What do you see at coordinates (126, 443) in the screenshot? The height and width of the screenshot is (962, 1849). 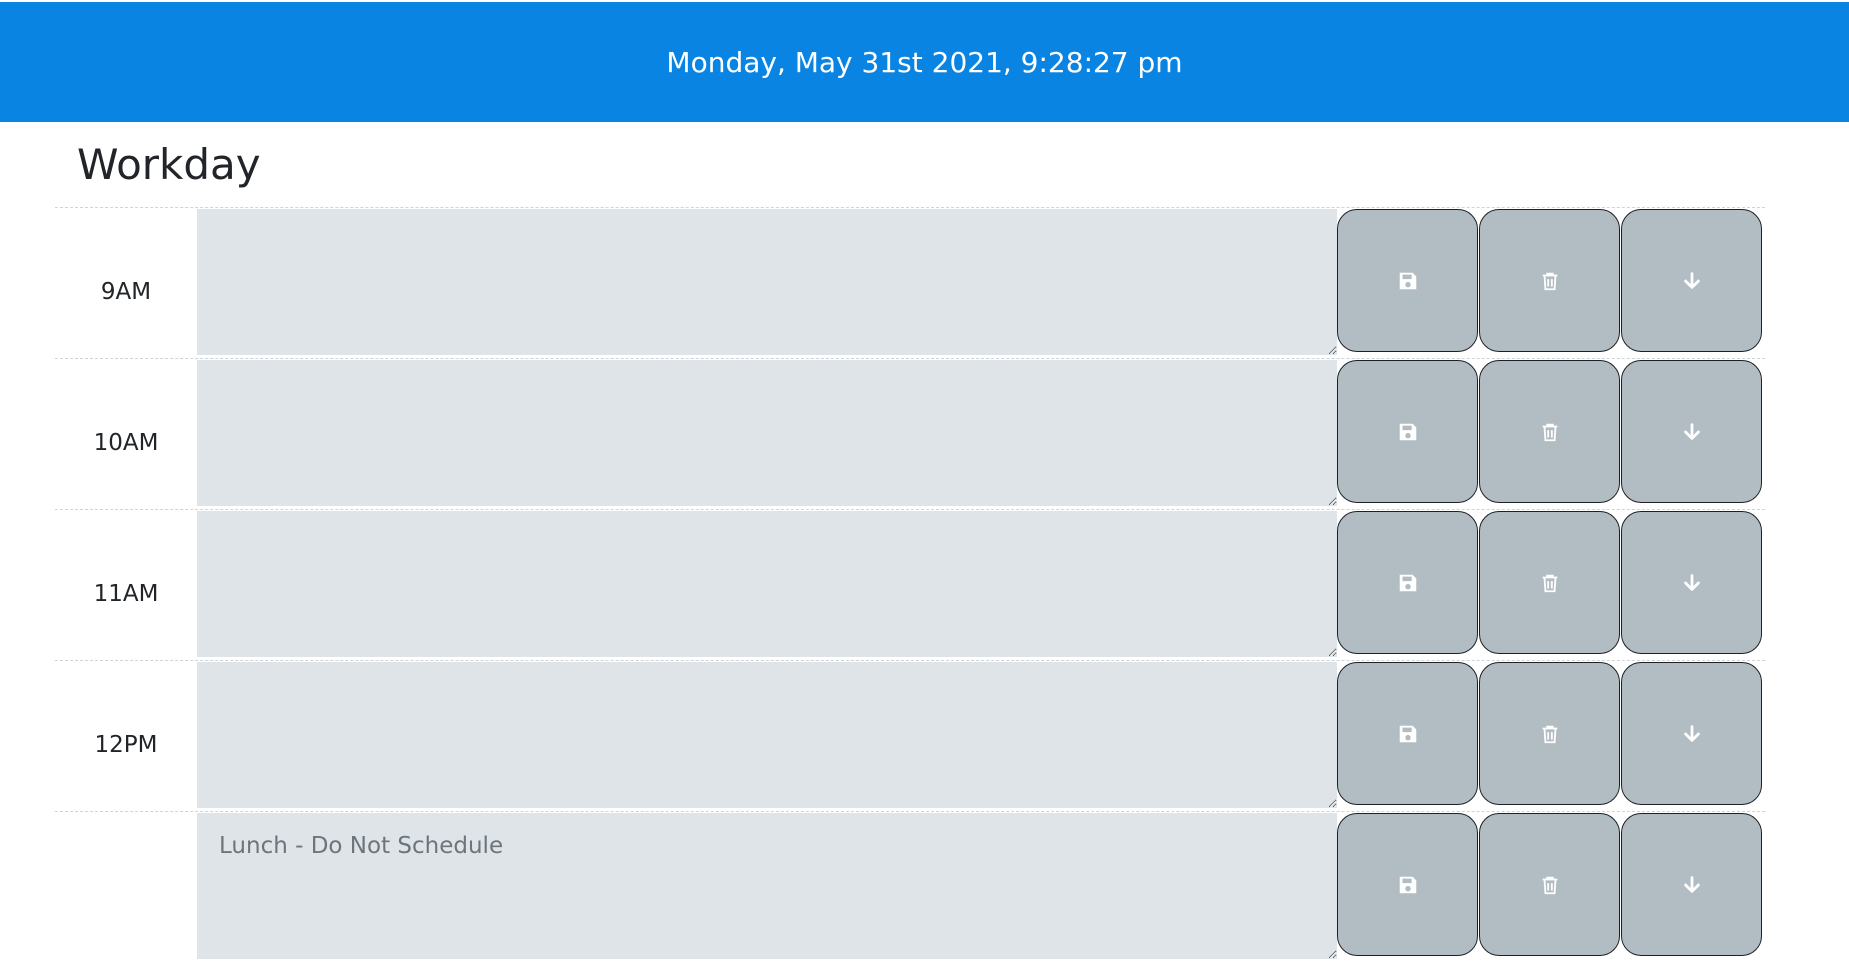 I see `hour-label: 10AM` at bounding box center [126, 443].